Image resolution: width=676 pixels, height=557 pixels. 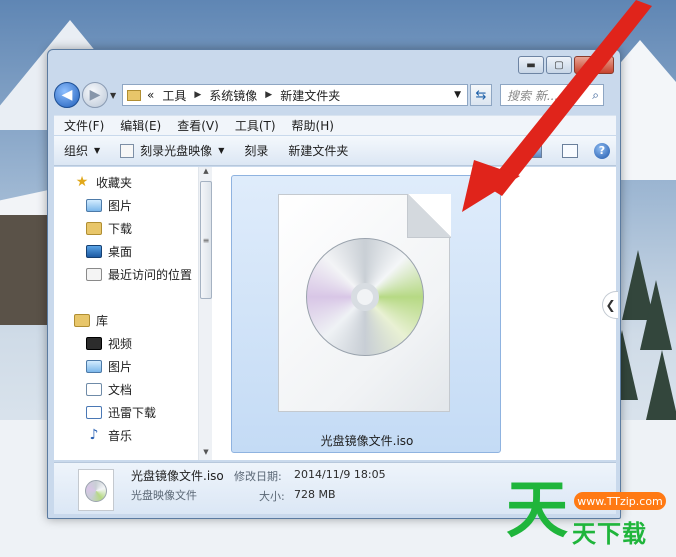 I want to click on nav-item-pictures: 图片, so click(x=109, y=205).